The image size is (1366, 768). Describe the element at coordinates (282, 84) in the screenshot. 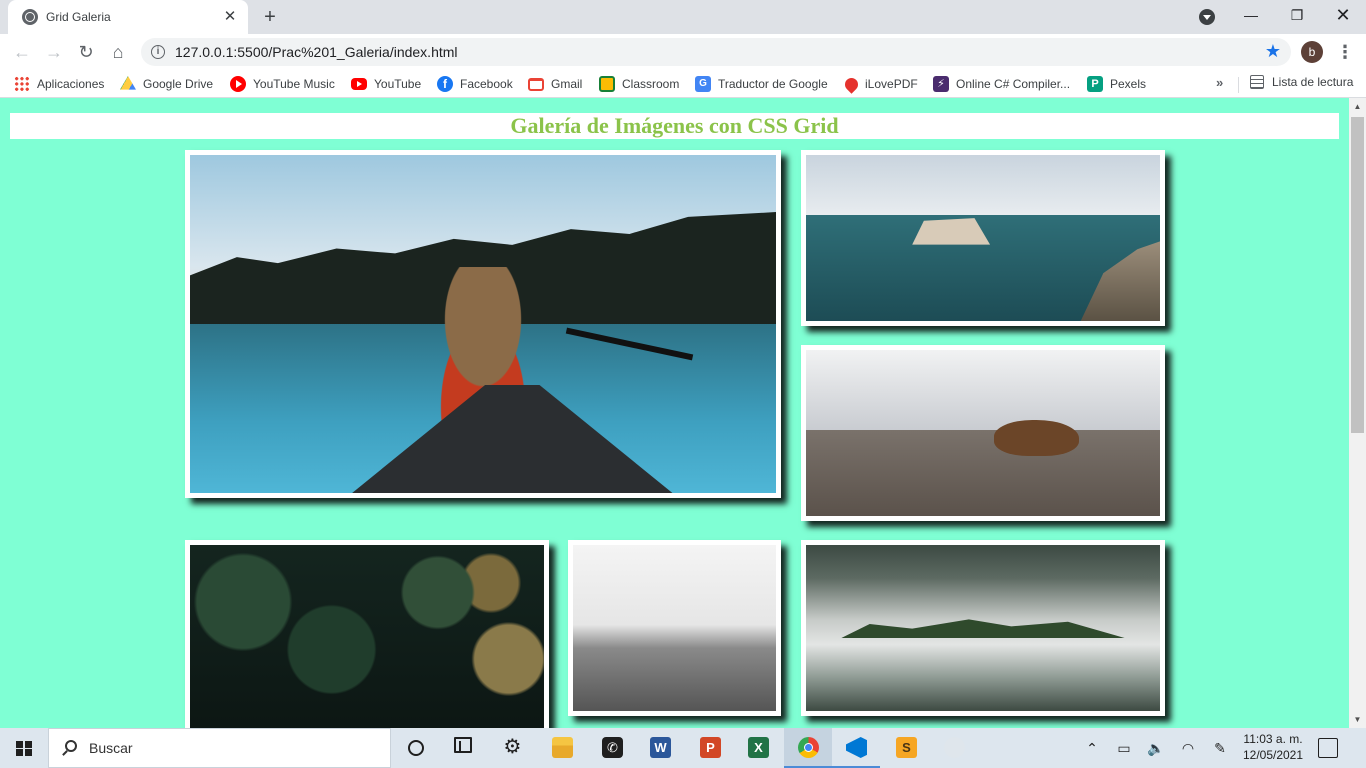

I see `bookmark-youtube-music: YouTube Music` at that location.